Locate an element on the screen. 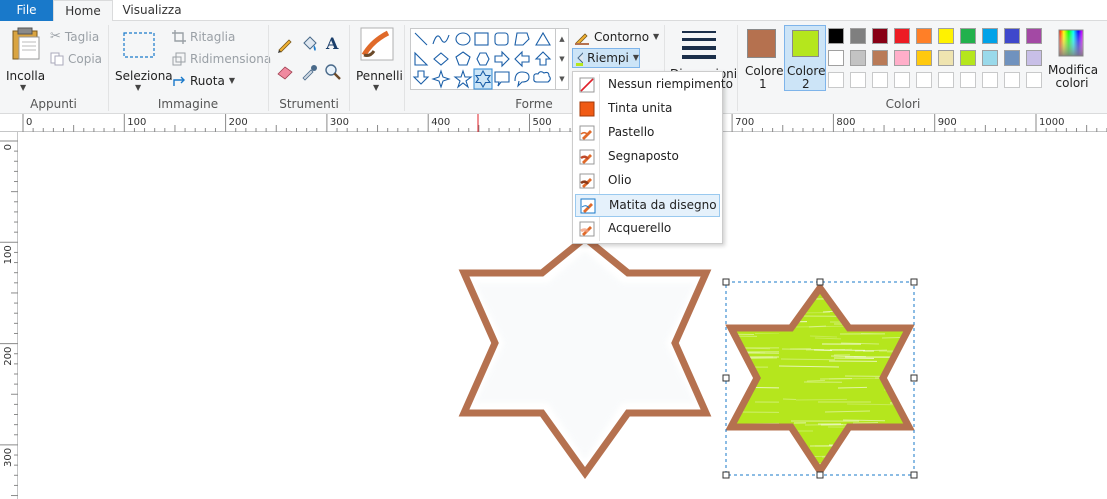 This screenshot has height=499, width=1107. ruler-label: 200 is located at coordinates (238, 122).